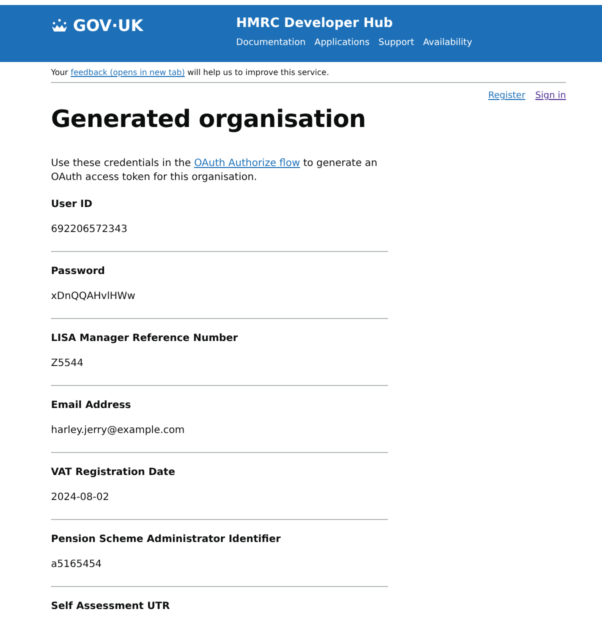  I want to click on feedback-link: feedback (opens in new tab), so click(127, 72).